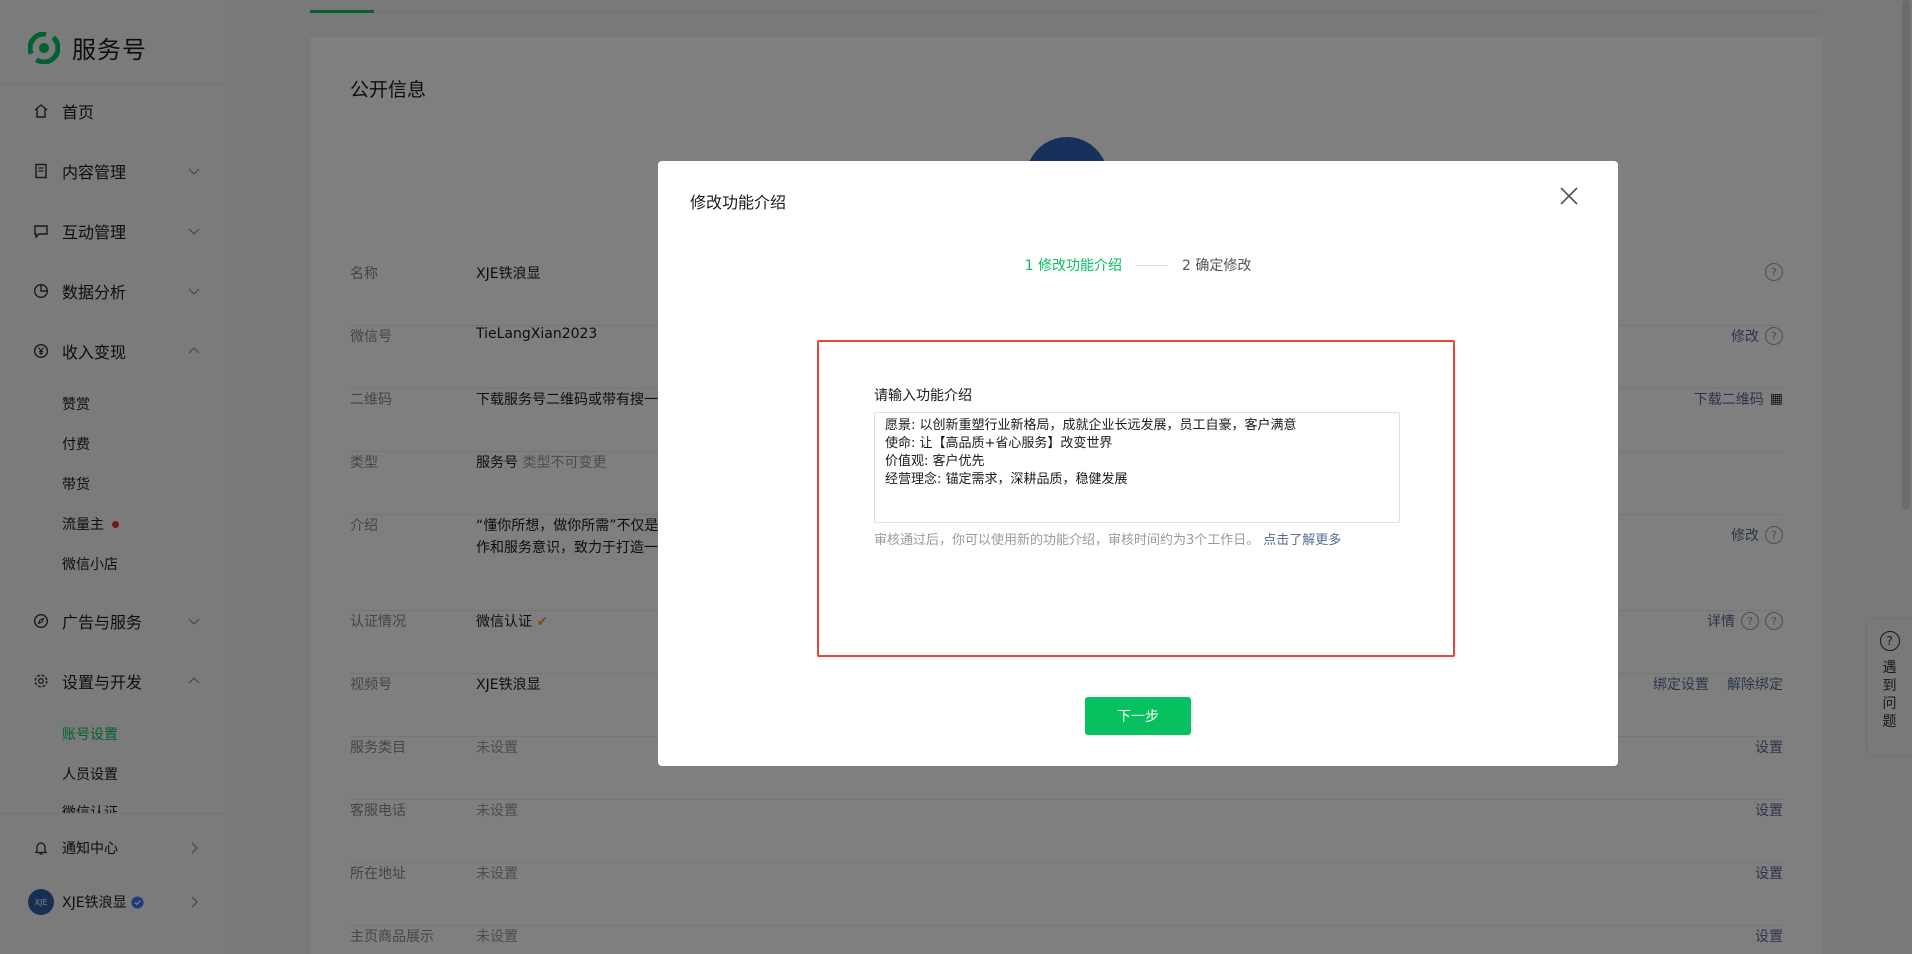 This screenshot has width=1912, height=954. I want to click on step-2: 2 确定修改, so click(1217, 266).